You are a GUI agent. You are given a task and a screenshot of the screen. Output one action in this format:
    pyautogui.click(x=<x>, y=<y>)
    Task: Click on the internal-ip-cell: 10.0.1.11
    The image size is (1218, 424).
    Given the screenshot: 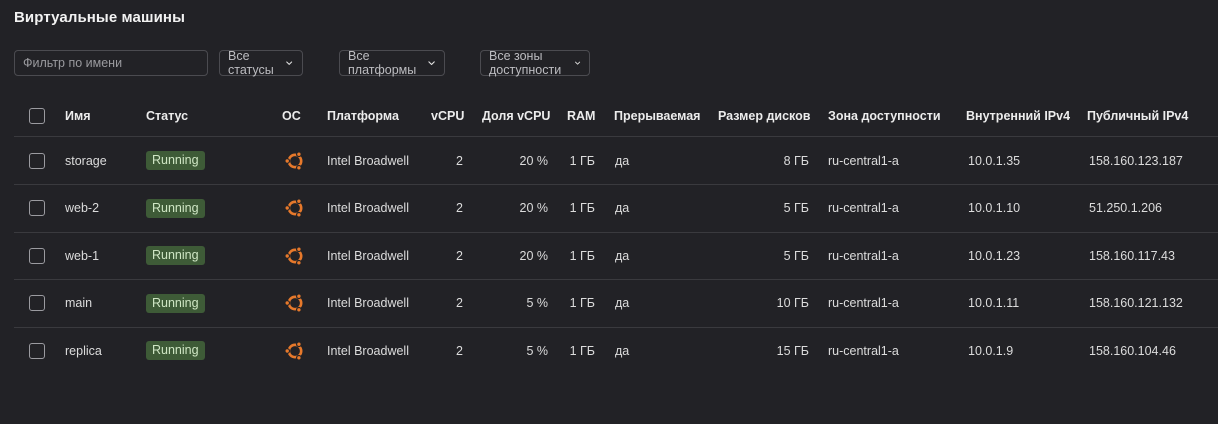 What is the action you would take?
    pyautogui.click(x=994, y=303)
    